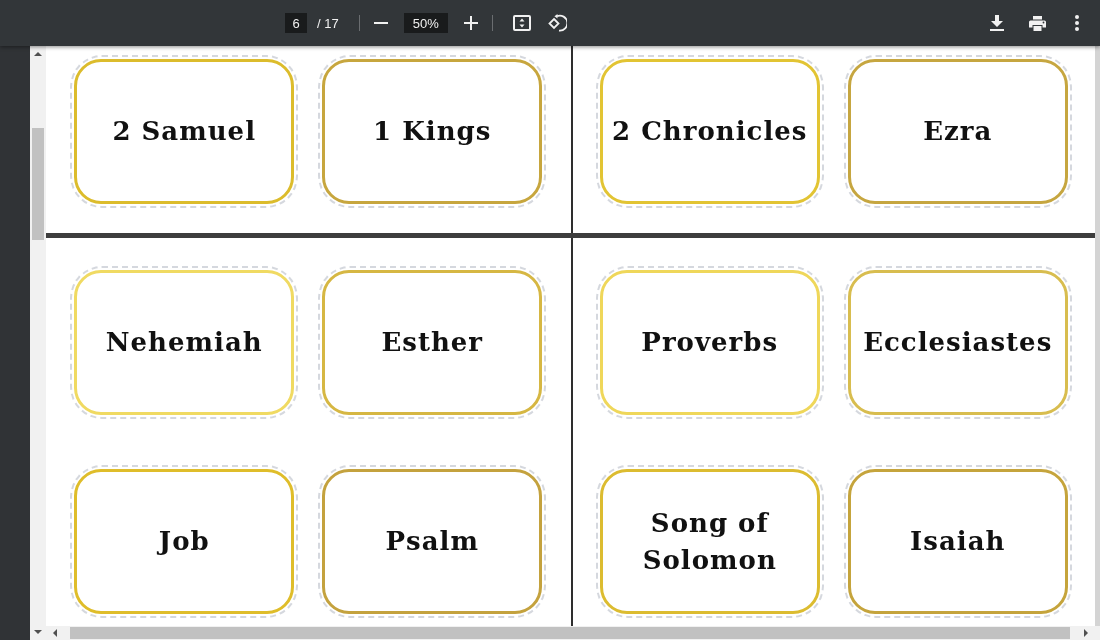 The image size is (1100, 640). What do you see at coordinates (432, 132) in the screenshot?
I see `card-label: 1 Kings` at bounding box center [432, 132].